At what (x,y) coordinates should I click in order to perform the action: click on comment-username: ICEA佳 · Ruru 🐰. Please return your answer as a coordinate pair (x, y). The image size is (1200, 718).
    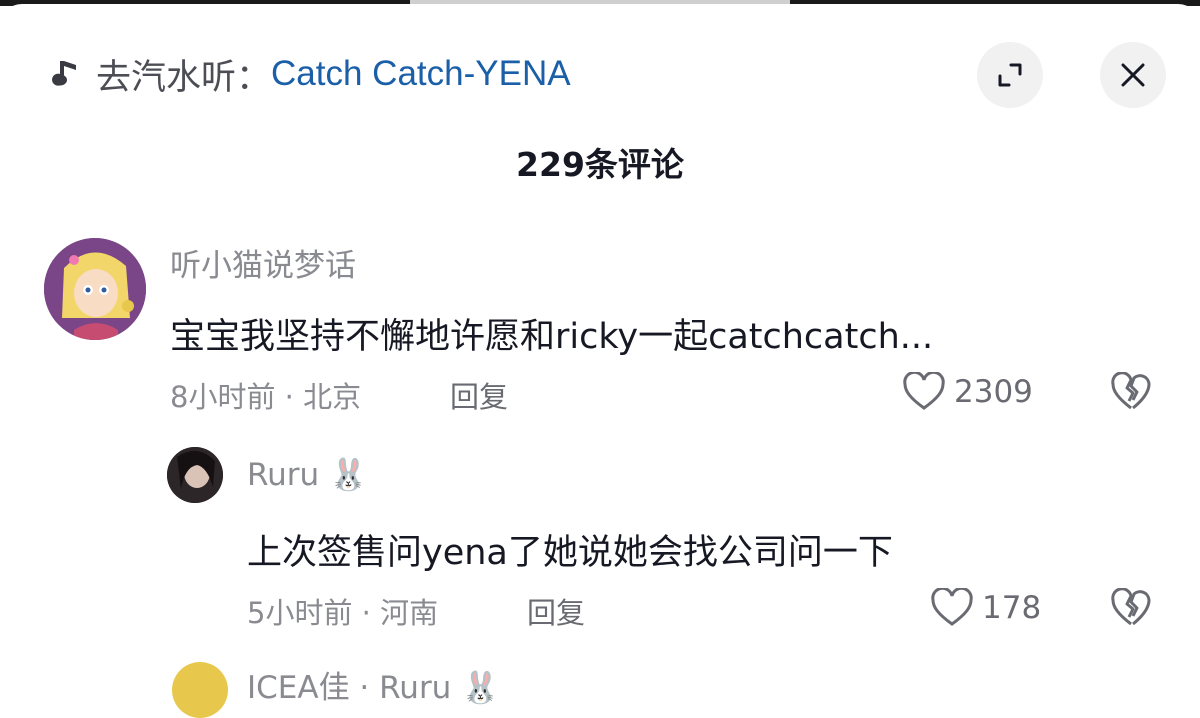
    Looking at the image, I should click on (373, 684).